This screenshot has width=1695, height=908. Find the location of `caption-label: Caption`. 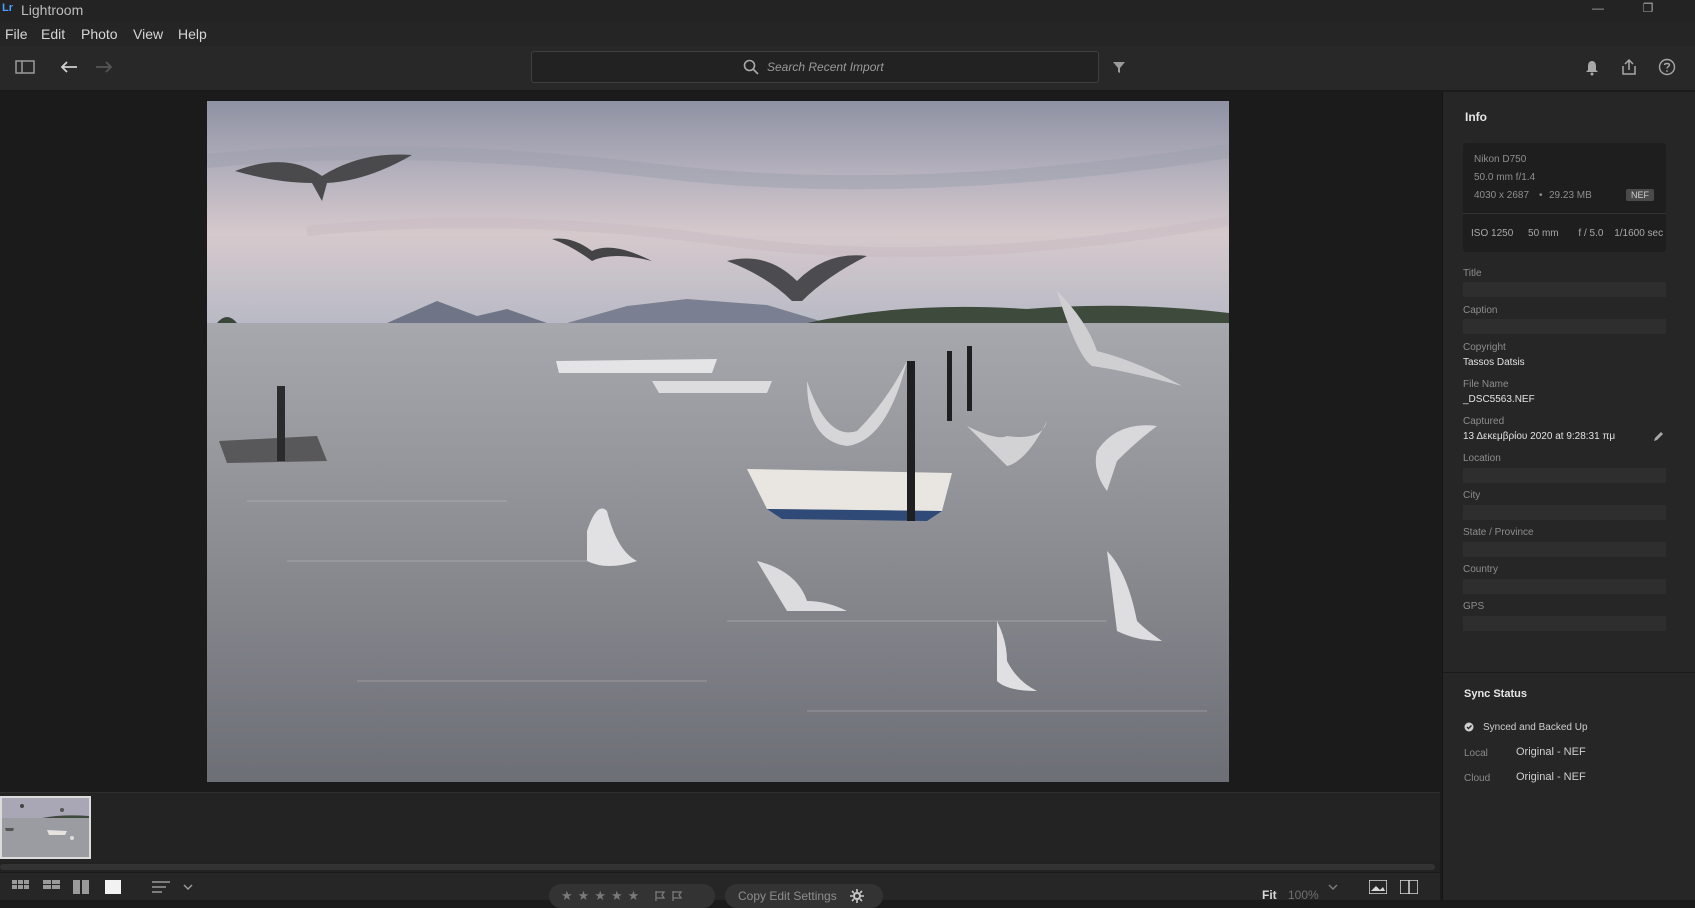

caption-label: Caption is located at coordinates (1480, 310).